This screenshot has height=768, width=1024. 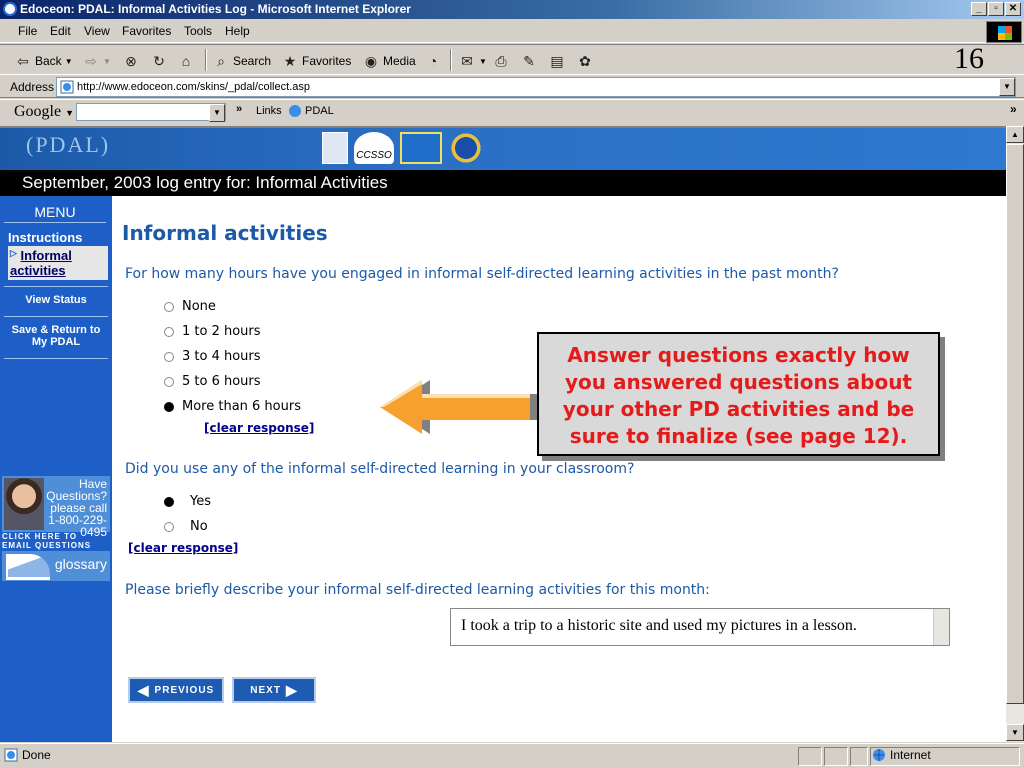 What do you see at coordinates (13, 253) in the screenshot?
I see `triangle-right-icon: ▷` at bounding box center [13, 253].